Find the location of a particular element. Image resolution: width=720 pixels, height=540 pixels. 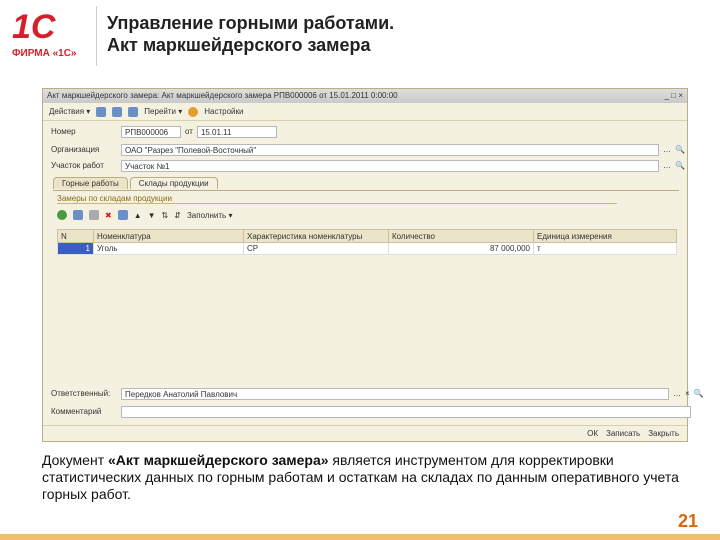

copy-icon is located at coordinates (133, 111).